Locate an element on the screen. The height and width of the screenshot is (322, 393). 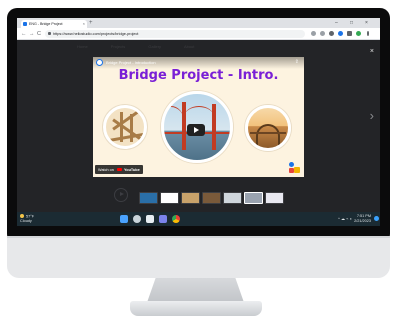
close-lightbox-button: × is located at coordinates (372, 51).